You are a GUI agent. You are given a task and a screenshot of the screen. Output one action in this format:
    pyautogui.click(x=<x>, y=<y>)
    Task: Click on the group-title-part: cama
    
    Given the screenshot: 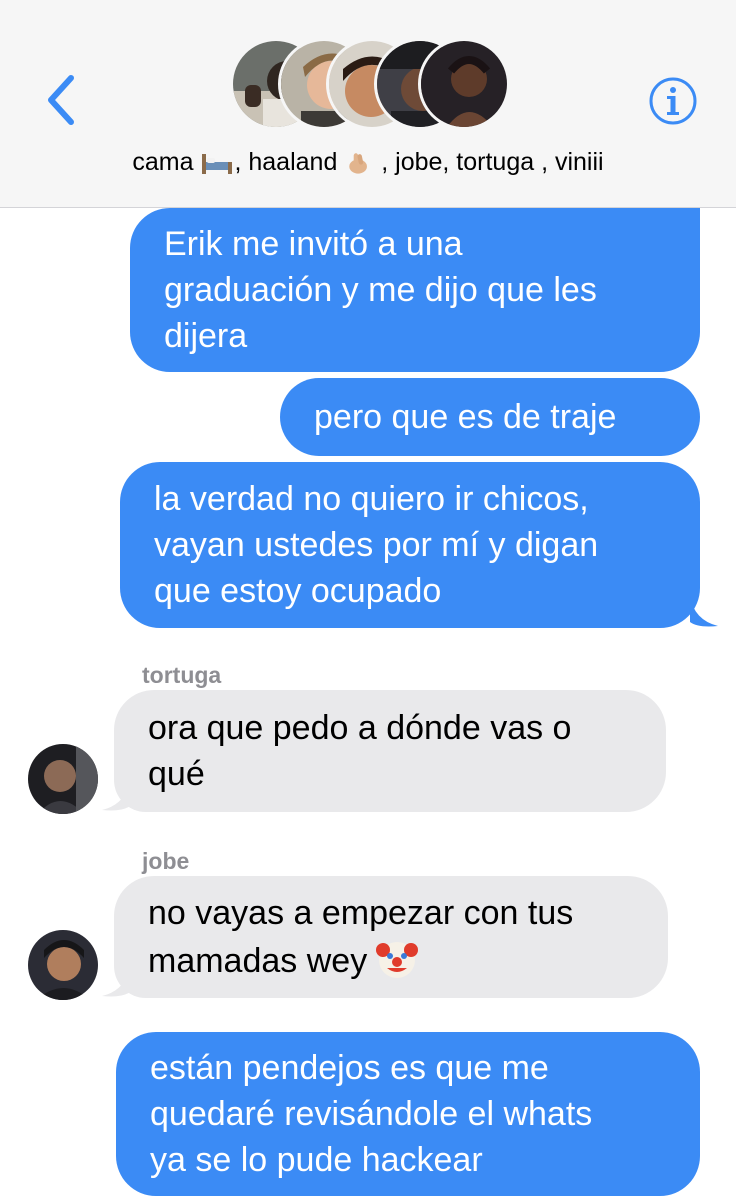 What is the action you would take?
    pyautogui.click(x=166, y=162)
    